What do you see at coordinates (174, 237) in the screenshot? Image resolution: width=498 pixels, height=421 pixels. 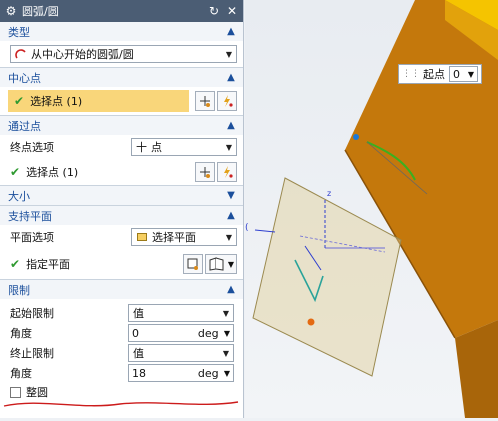 I see `plane-option-value: 选择平面` at bounding box center [174, 237].